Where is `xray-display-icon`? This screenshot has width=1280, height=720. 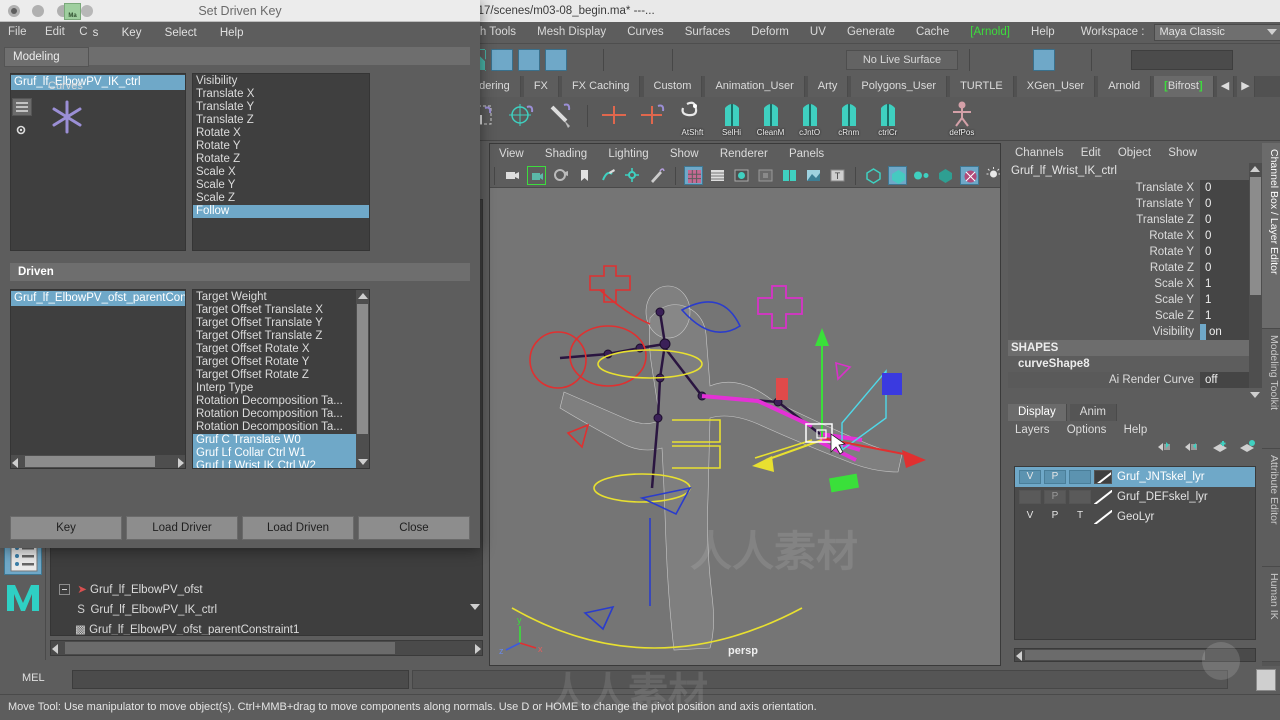 xray-display-icon is located at coordinates (898, 175).